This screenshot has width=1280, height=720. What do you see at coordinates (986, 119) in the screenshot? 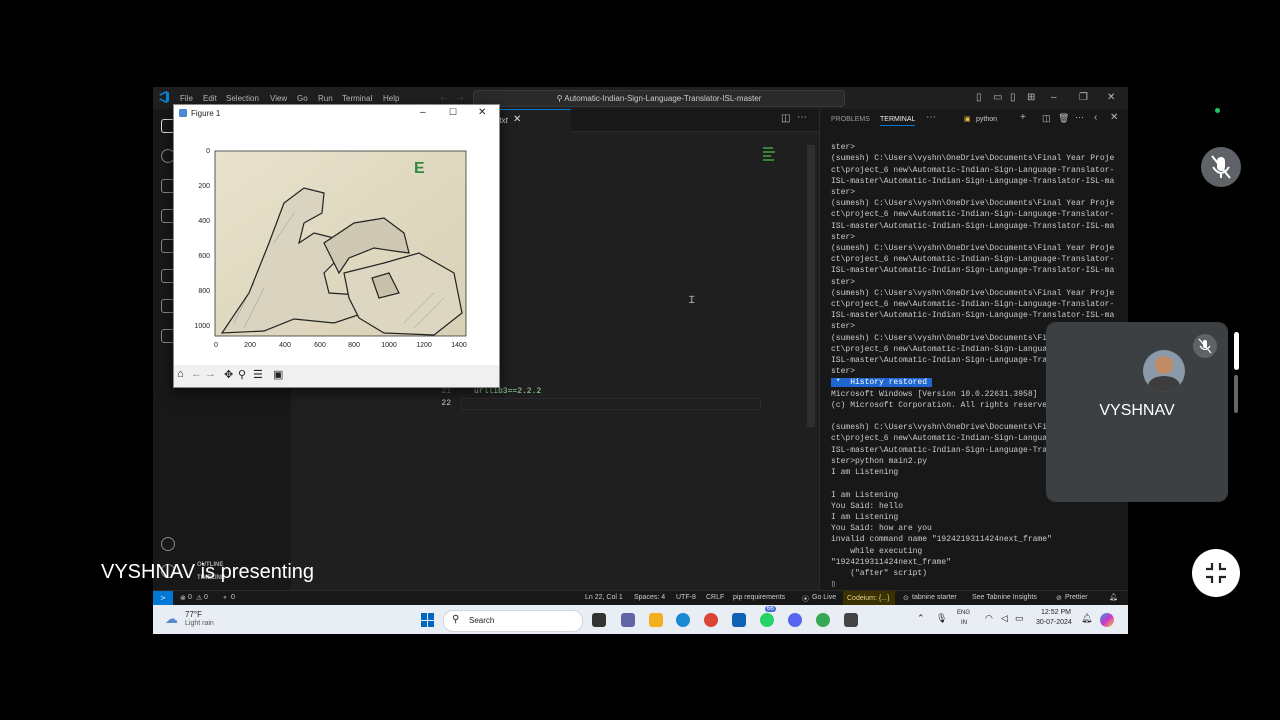
I see `terminal-shell-label: python` at bounding box center [986, 119].